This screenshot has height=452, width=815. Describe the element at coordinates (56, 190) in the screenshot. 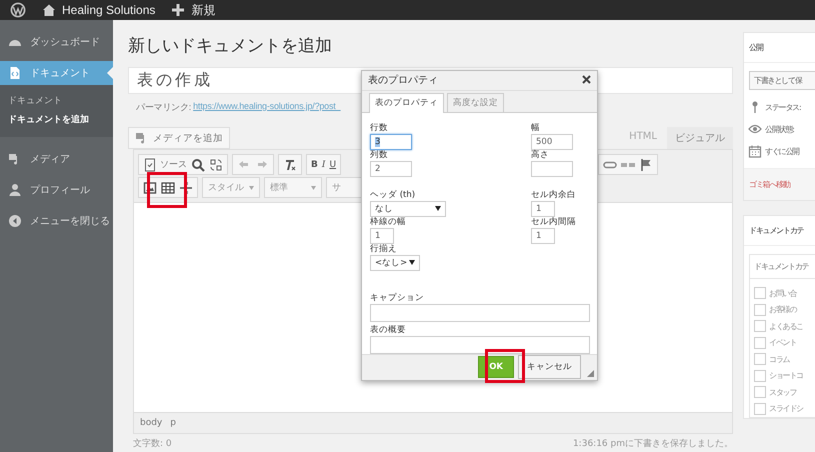

I see `menu-item: プロフィール` at that location.